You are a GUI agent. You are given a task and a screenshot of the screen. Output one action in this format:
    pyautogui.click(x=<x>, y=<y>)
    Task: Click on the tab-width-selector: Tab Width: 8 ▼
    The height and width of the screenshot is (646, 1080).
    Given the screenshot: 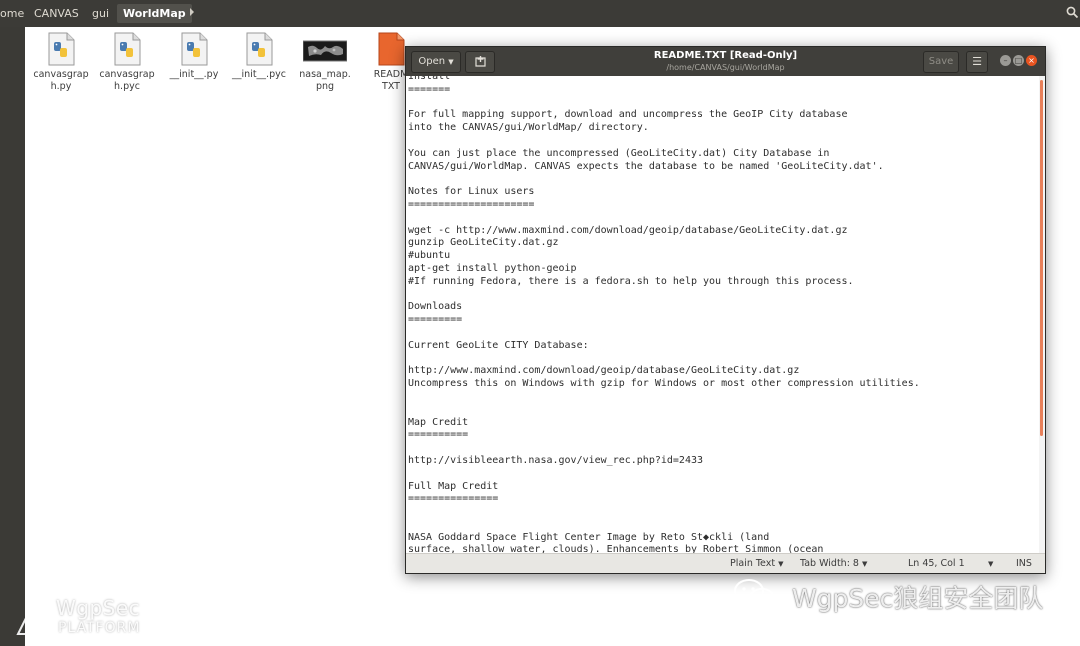 What is the action you would take?
    pyautogui.click(x=833, y=564)
    